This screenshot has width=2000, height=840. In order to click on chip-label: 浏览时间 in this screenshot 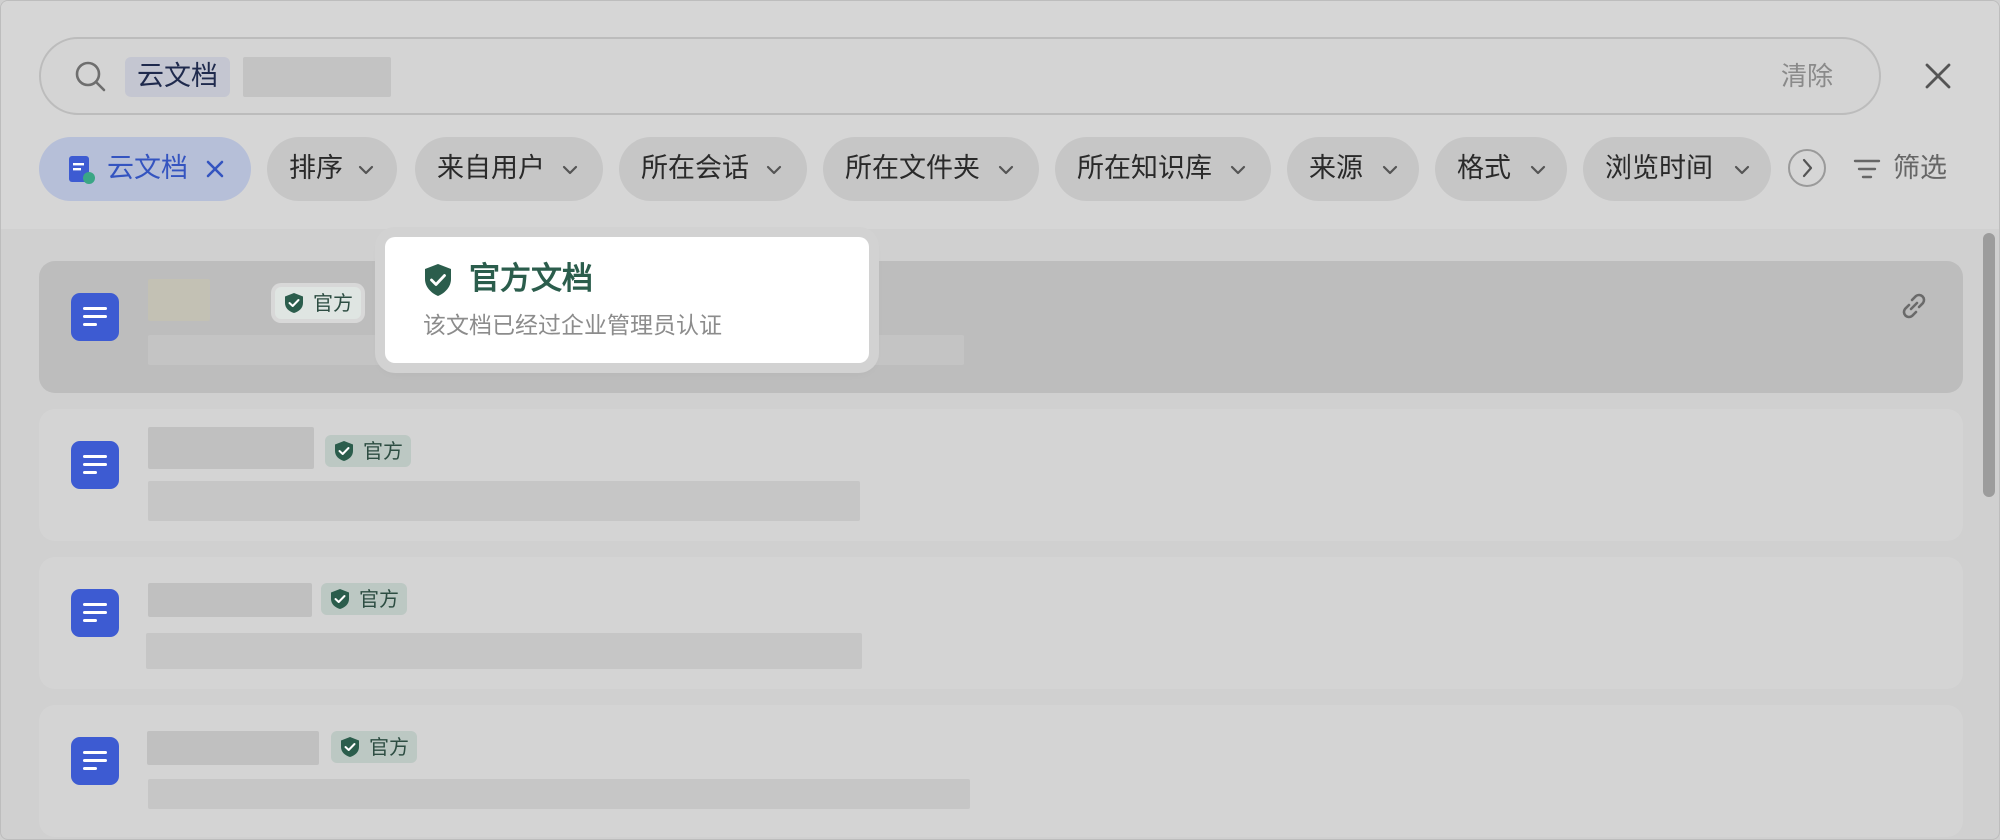, I will do `click(1659, 168)`.